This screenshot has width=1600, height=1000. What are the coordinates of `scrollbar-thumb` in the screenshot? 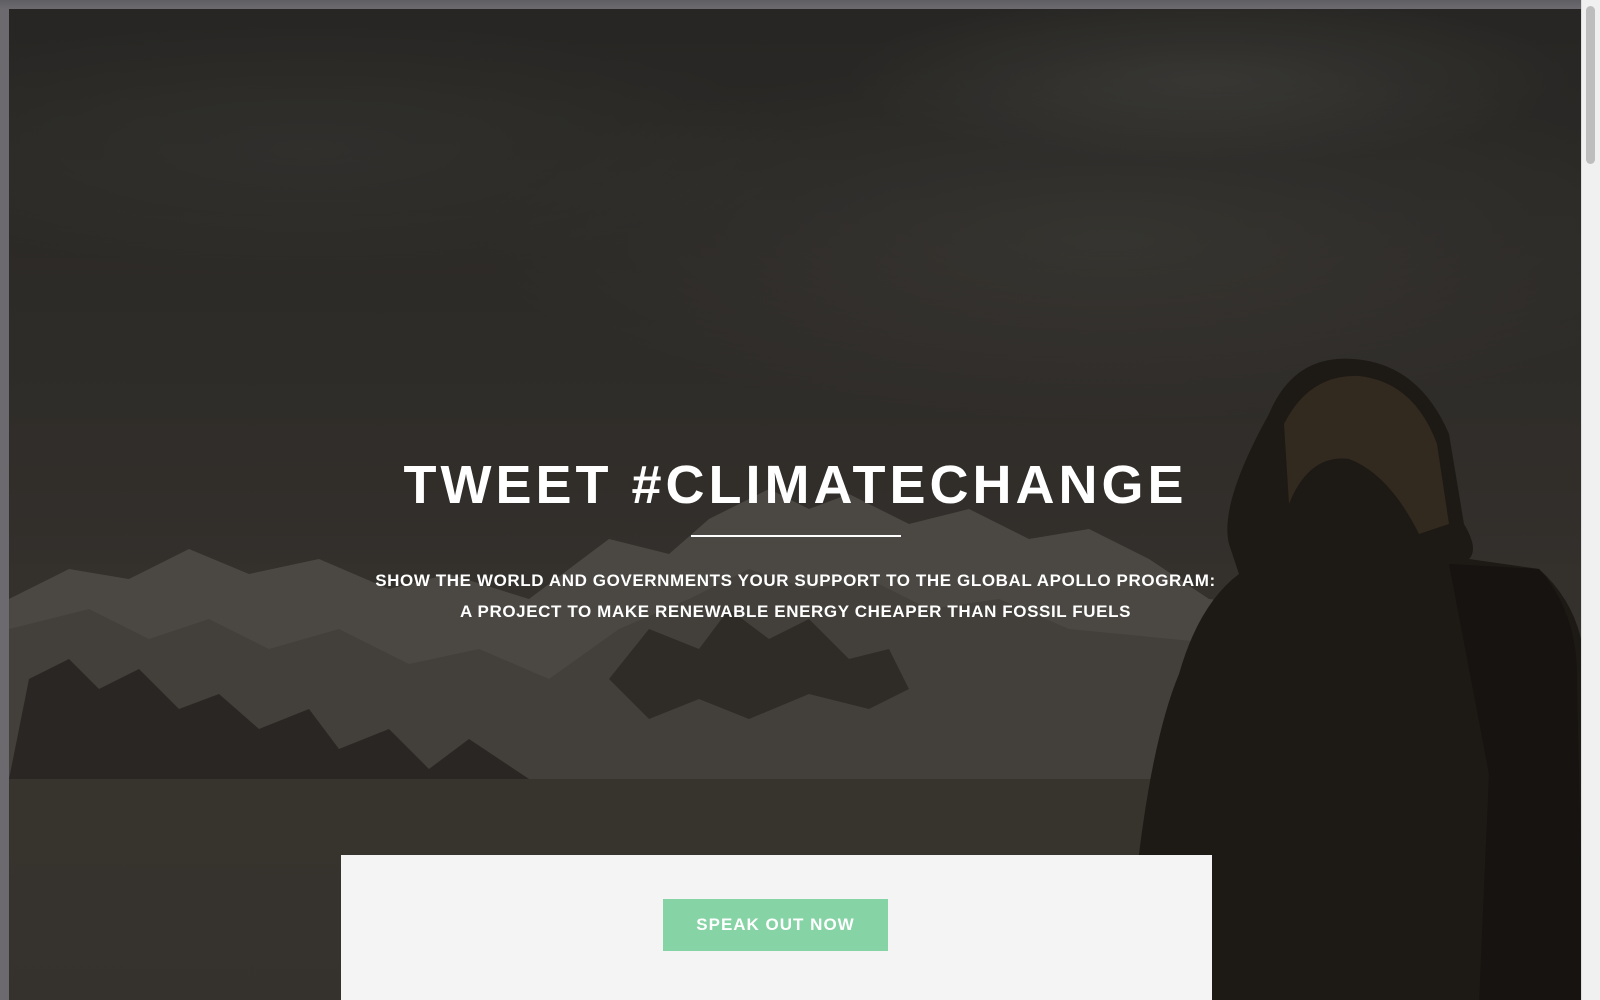 It's located at (1590, 85).